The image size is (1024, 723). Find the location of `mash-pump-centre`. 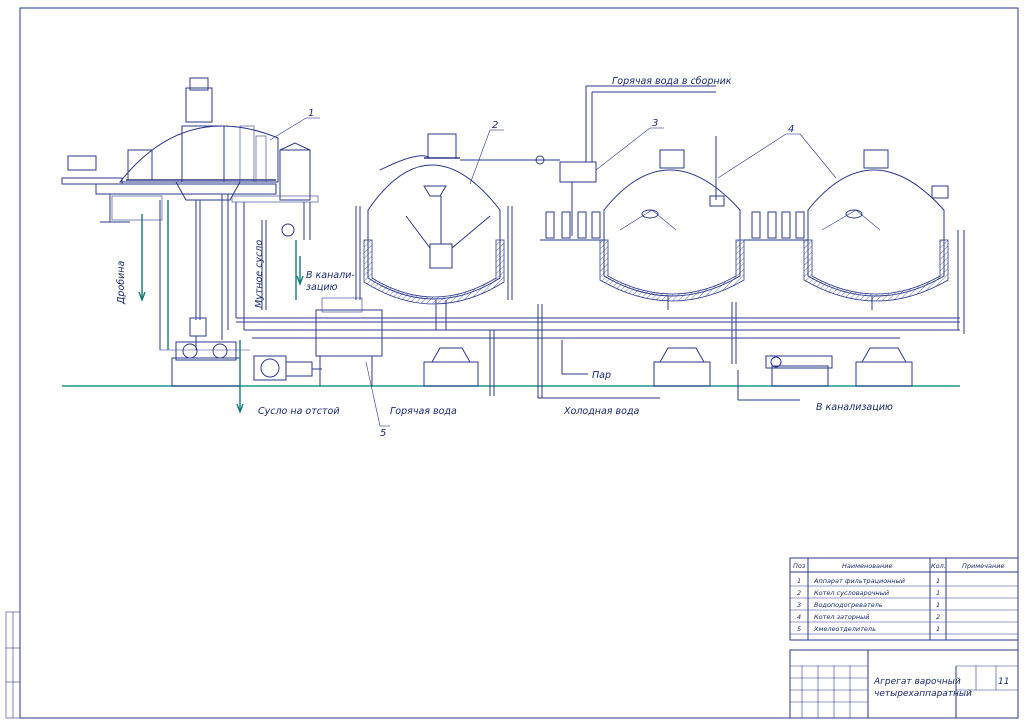

mash-pump-centre is located at coordinates (799, 371).